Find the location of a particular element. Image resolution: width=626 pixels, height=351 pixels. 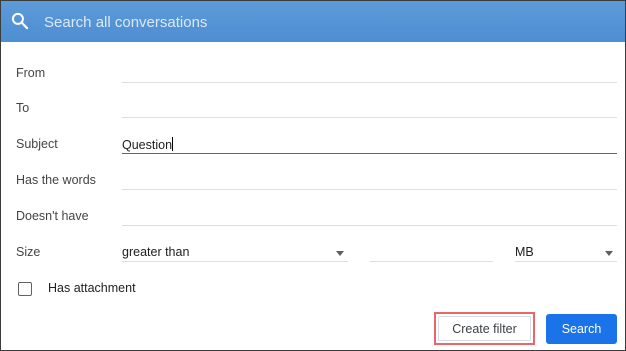

search-bar is located at coordinates (313, 21).